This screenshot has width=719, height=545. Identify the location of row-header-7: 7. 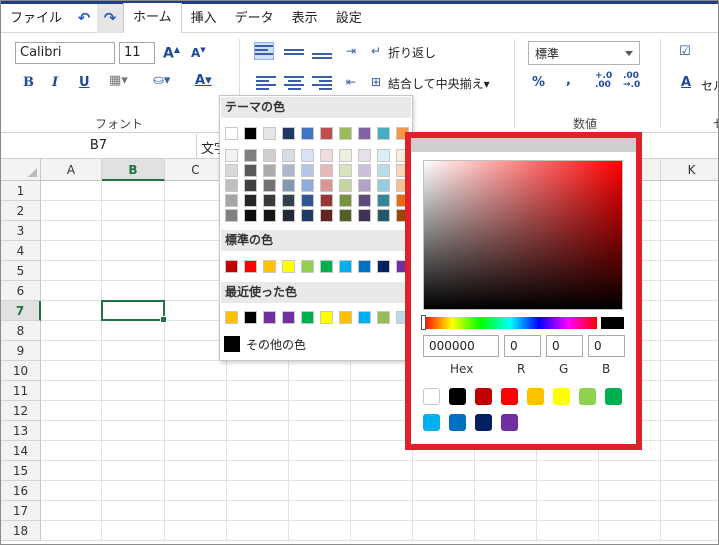
(21, 311).